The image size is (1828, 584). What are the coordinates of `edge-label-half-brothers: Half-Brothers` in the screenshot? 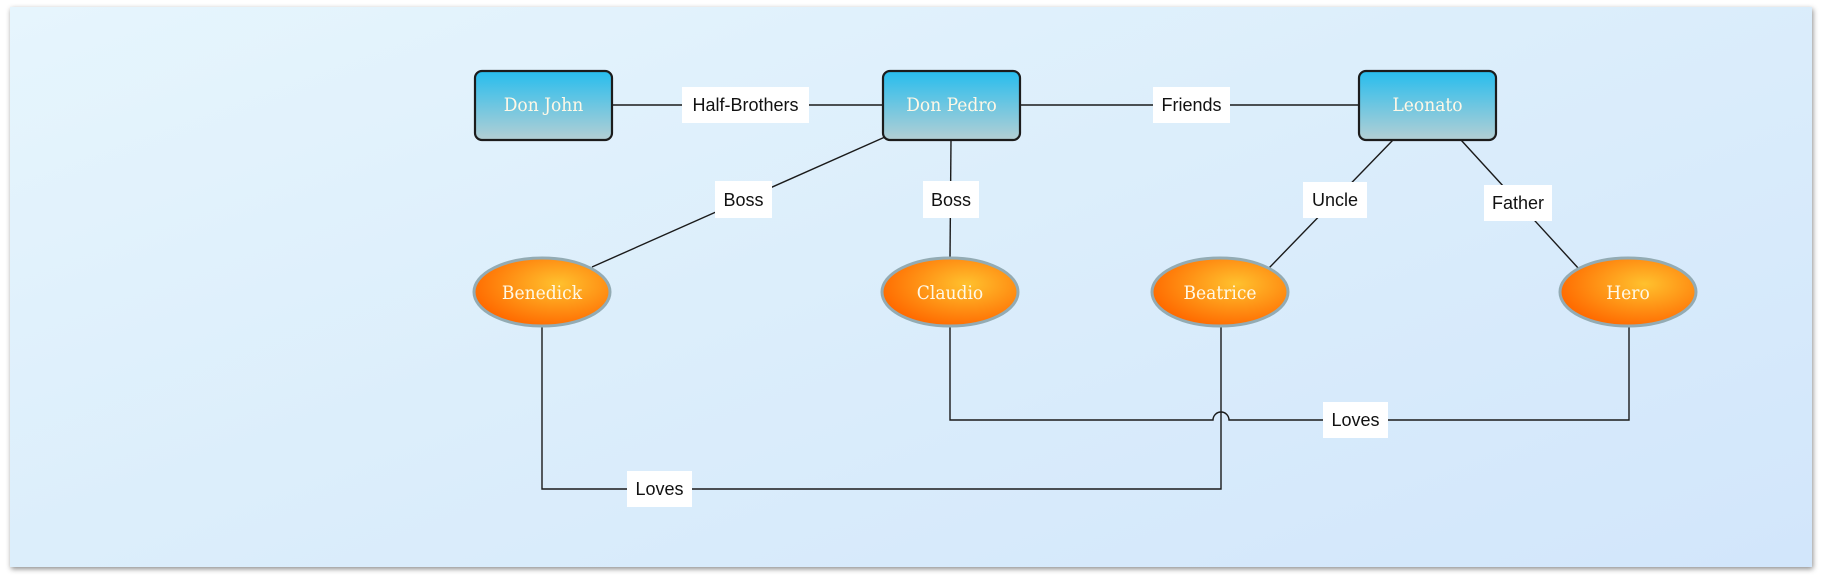 It's located at (745, 105).